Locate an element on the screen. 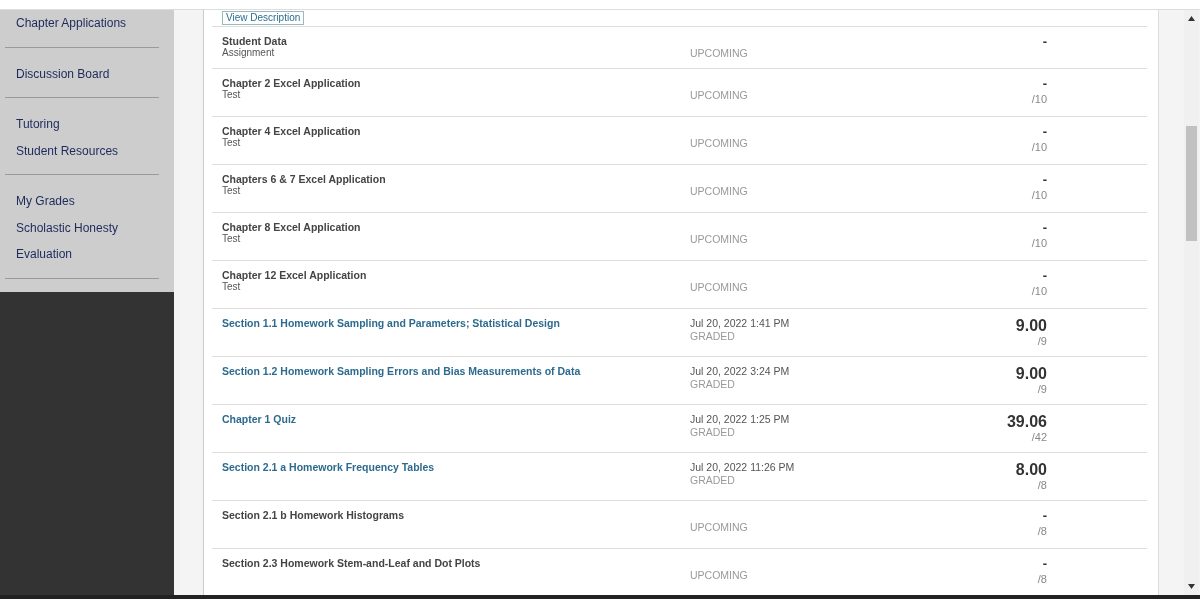  grade-score: 39.06 is located at coordinates (1026, 422).